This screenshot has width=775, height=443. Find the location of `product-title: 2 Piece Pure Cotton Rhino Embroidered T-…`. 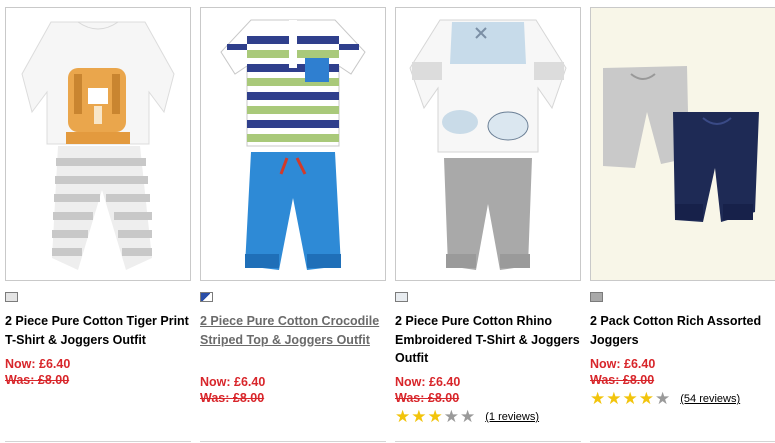

product-title: 2 Piece Pure Cotton Rhino Embroidered T-… is located at coordinates (490, 340).